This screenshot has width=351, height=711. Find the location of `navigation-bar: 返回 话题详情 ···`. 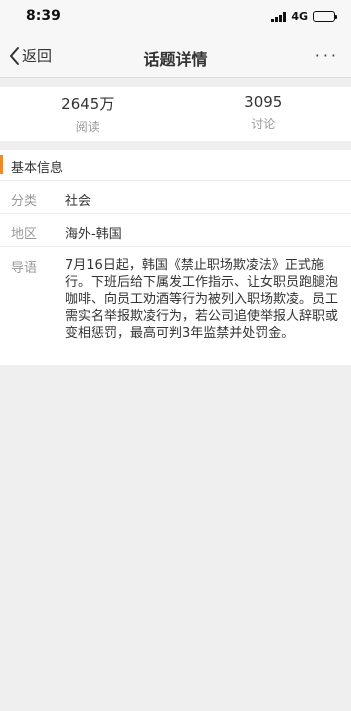

navigation-bar: 返回 话题详情 ··· is located at coordinates (175, 56).